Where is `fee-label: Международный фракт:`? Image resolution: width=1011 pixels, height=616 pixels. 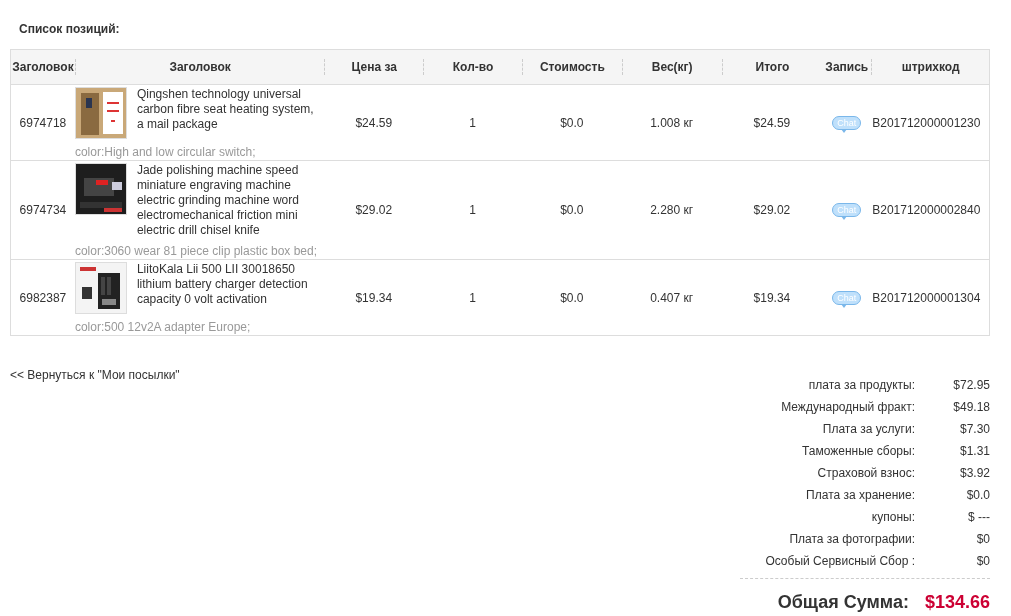
fee-label: Международный фракт: is located at coordinates (848, 407).